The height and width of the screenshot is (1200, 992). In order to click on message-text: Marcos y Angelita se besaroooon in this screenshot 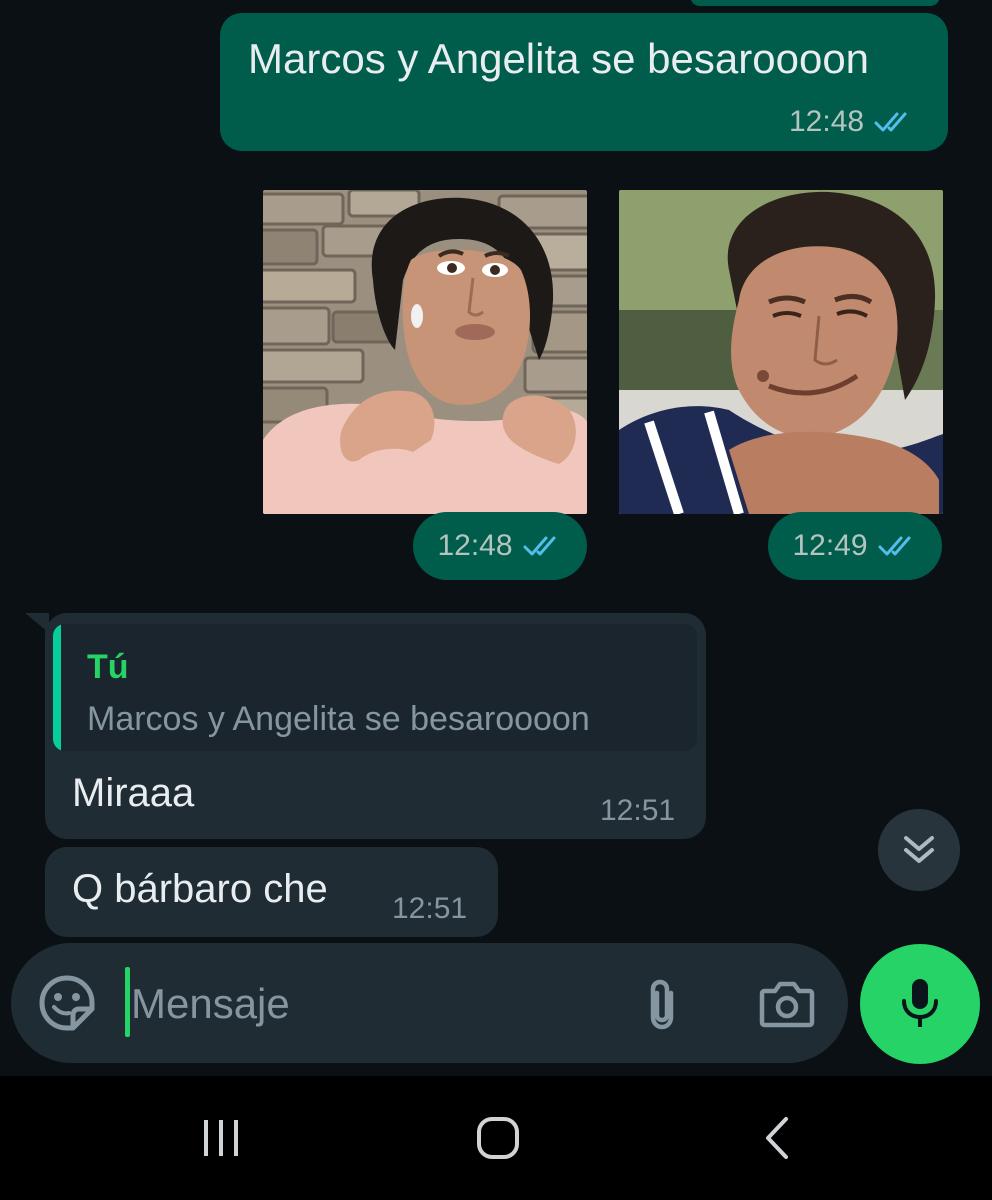, I will do `click(559, 58)`.